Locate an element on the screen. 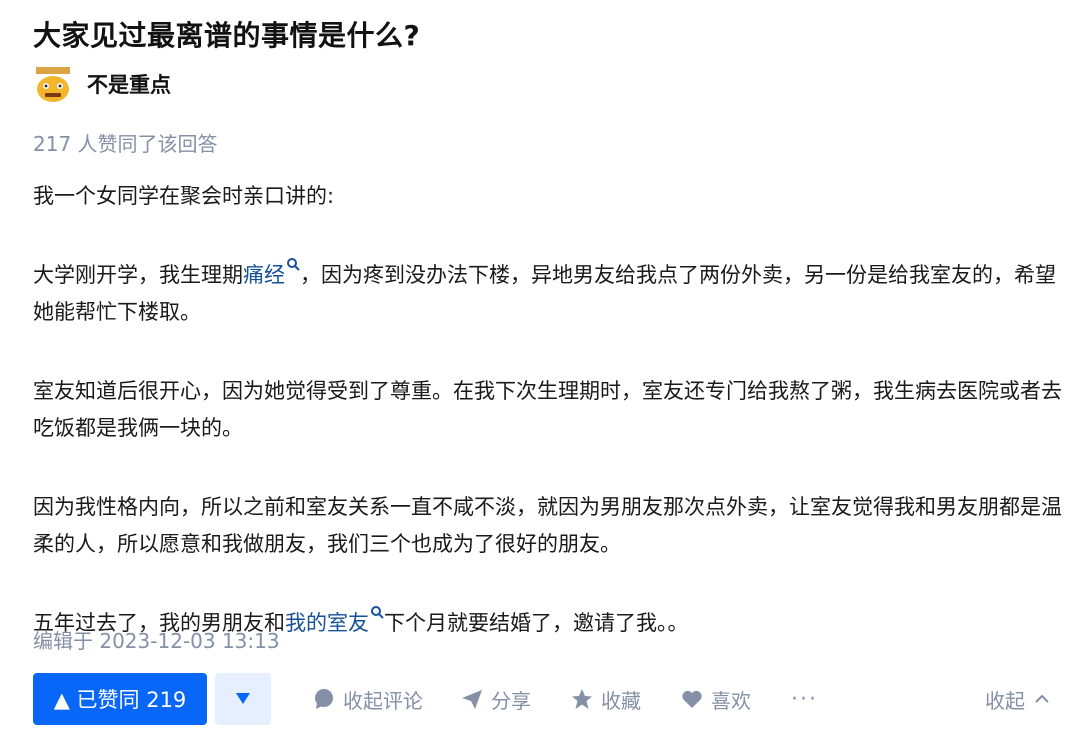 The image size is (1080, 735). favorite-button: 收藏 is located at coordinates (606, 699).